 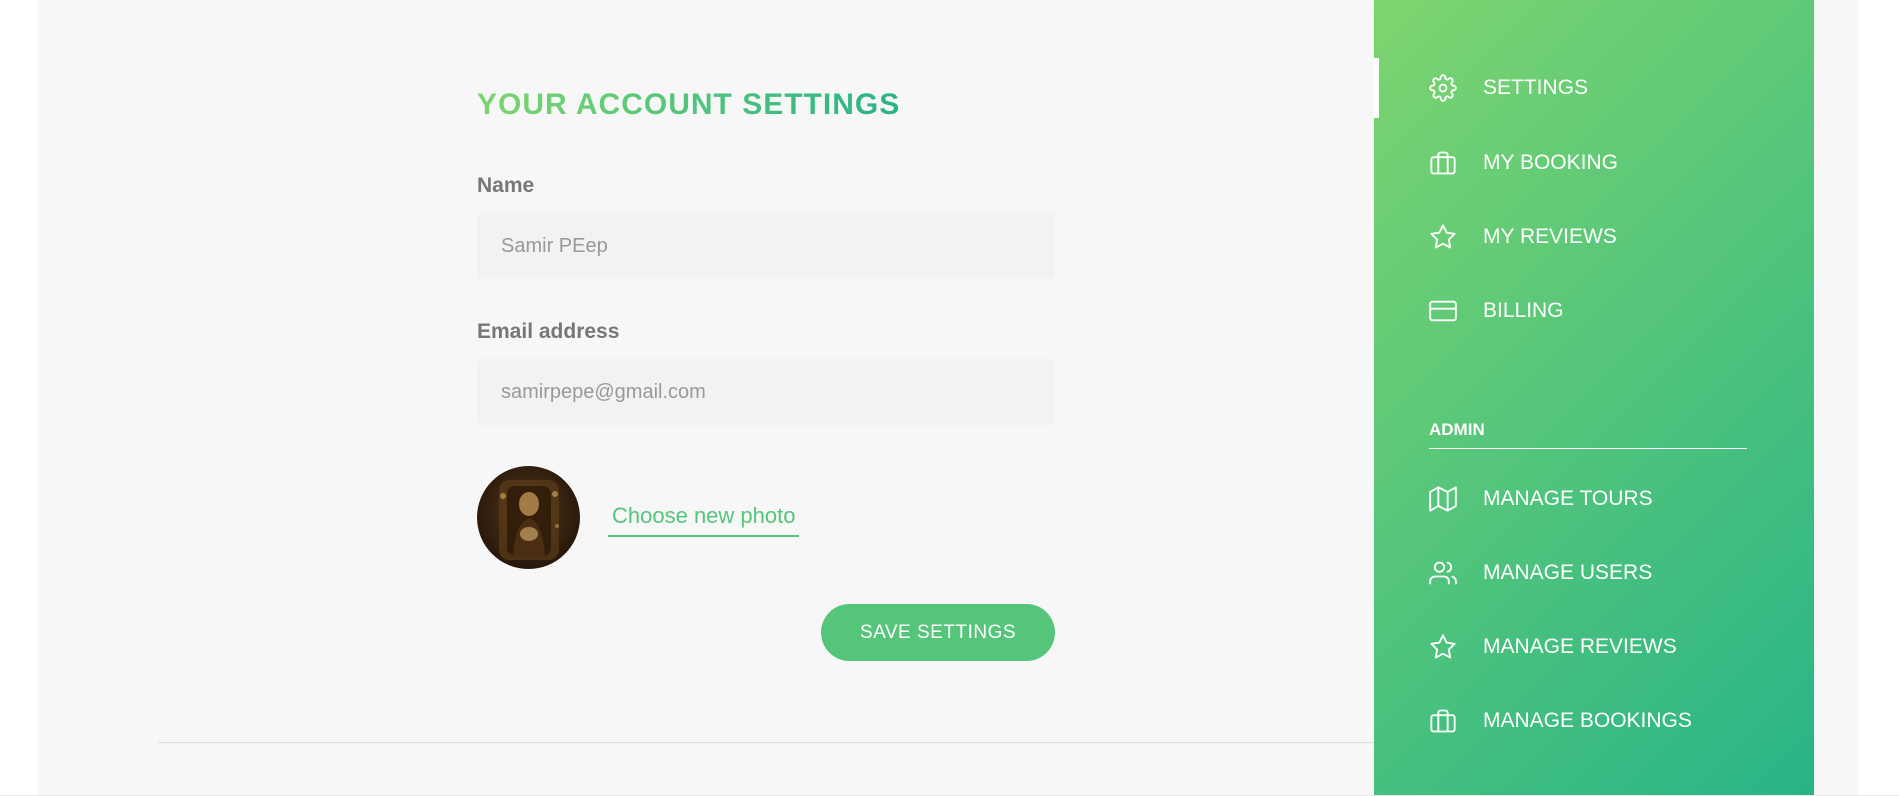 I want to click on sidebar-item-label: My booking, so click(x=1550, y=162).